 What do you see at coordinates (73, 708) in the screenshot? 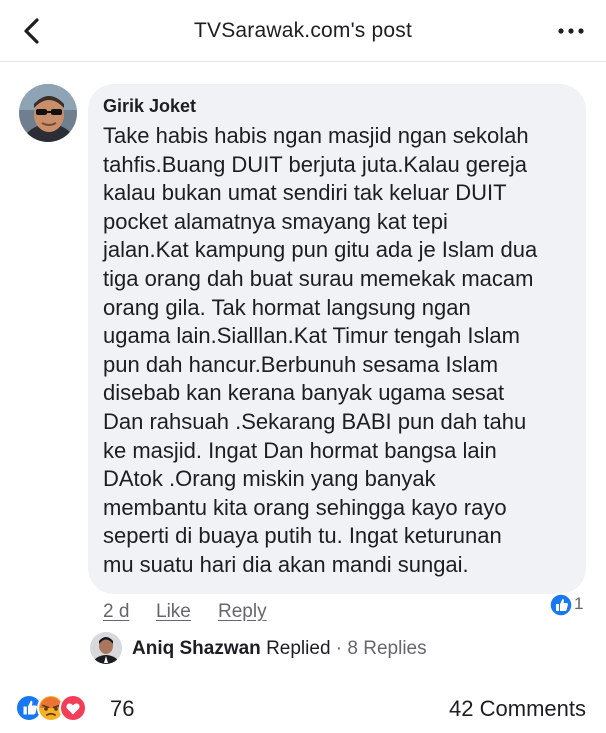
I see `love-icon` at bounding box center [73, 708].